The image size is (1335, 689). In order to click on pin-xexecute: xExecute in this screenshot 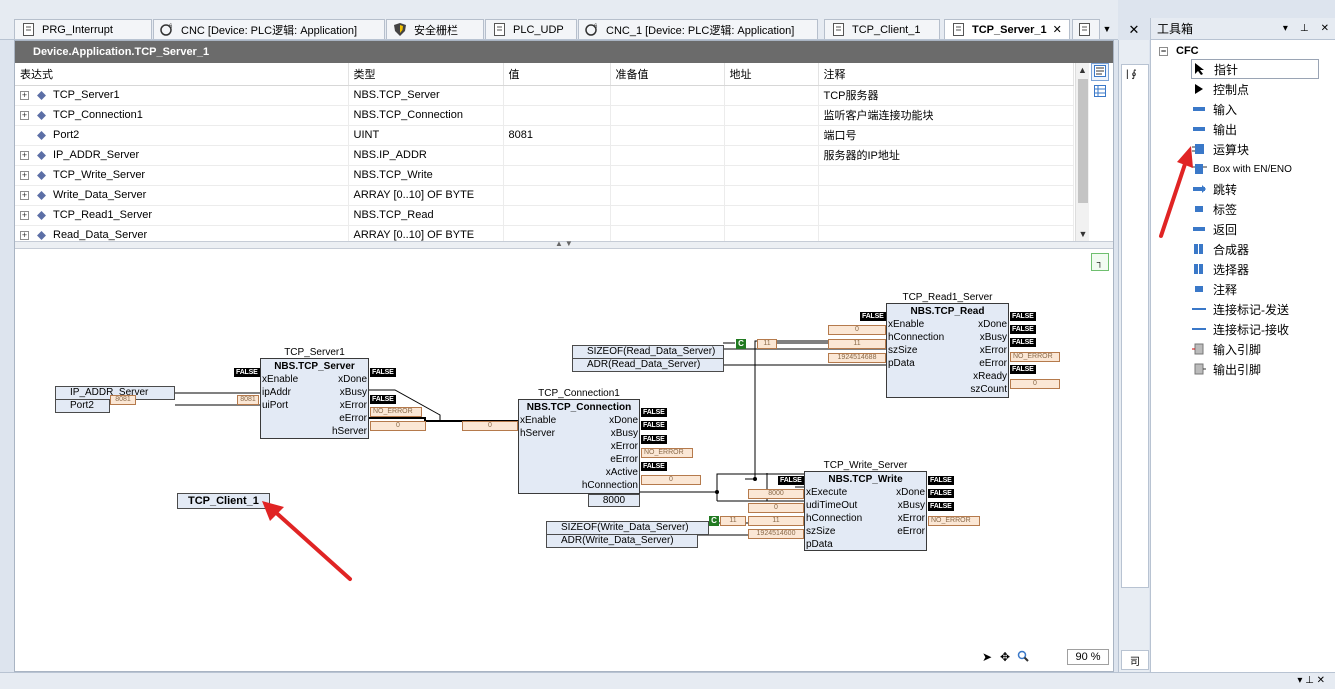, I will do `click(826, 493)`.